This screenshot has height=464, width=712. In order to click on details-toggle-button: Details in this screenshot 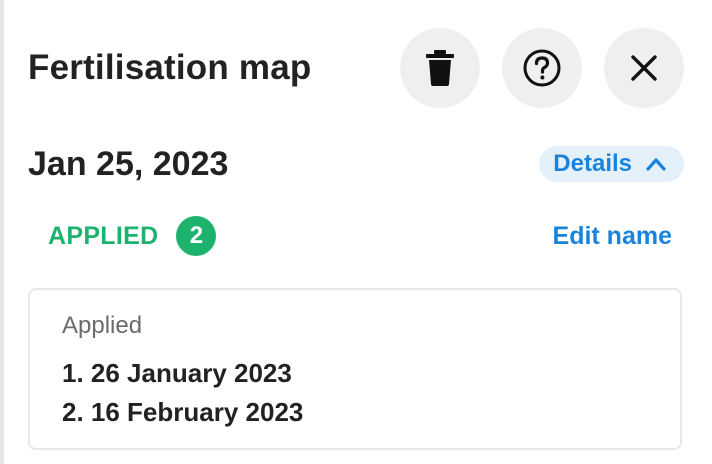, I will do `click(611, 164)`.